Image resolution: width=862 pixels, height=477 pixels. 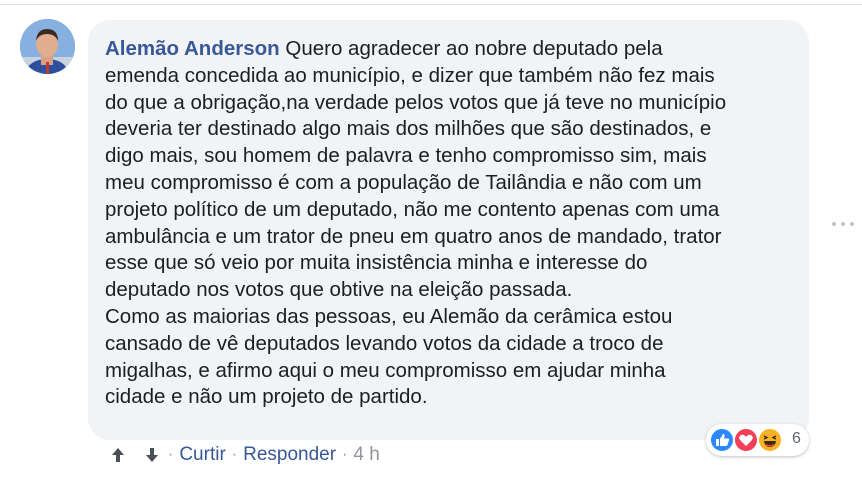 What do you see at coordinates (770, 440) in the screenshot?
I see `haha-icon` at bounding box center [770, 440].